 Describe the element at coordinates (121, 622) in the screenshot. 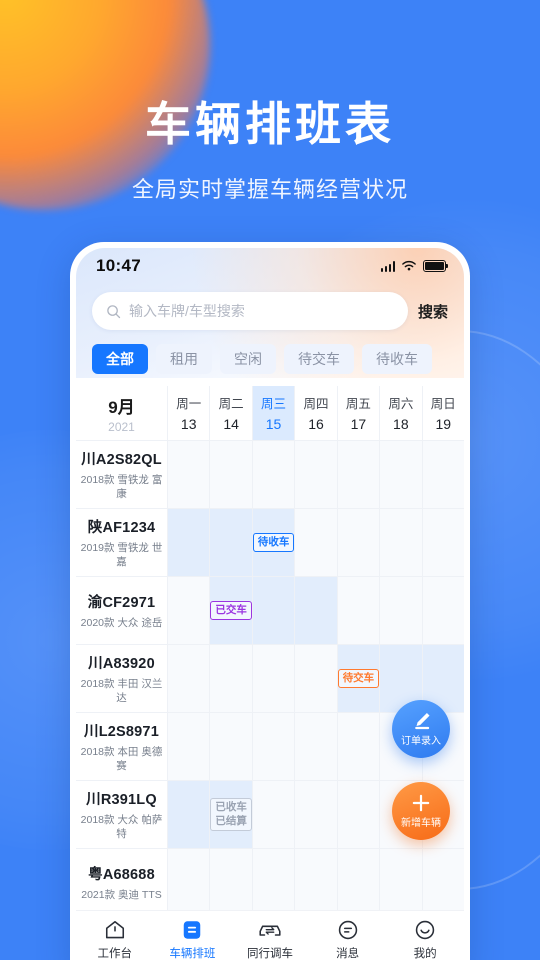

I see `vehicle-model: 2020款 大众 途岳` at that location.